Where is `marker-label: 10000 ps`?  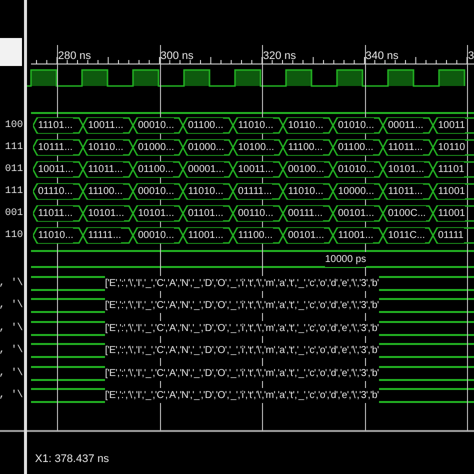
marker-label: 10000 ps is located at coordinates (345, 259).